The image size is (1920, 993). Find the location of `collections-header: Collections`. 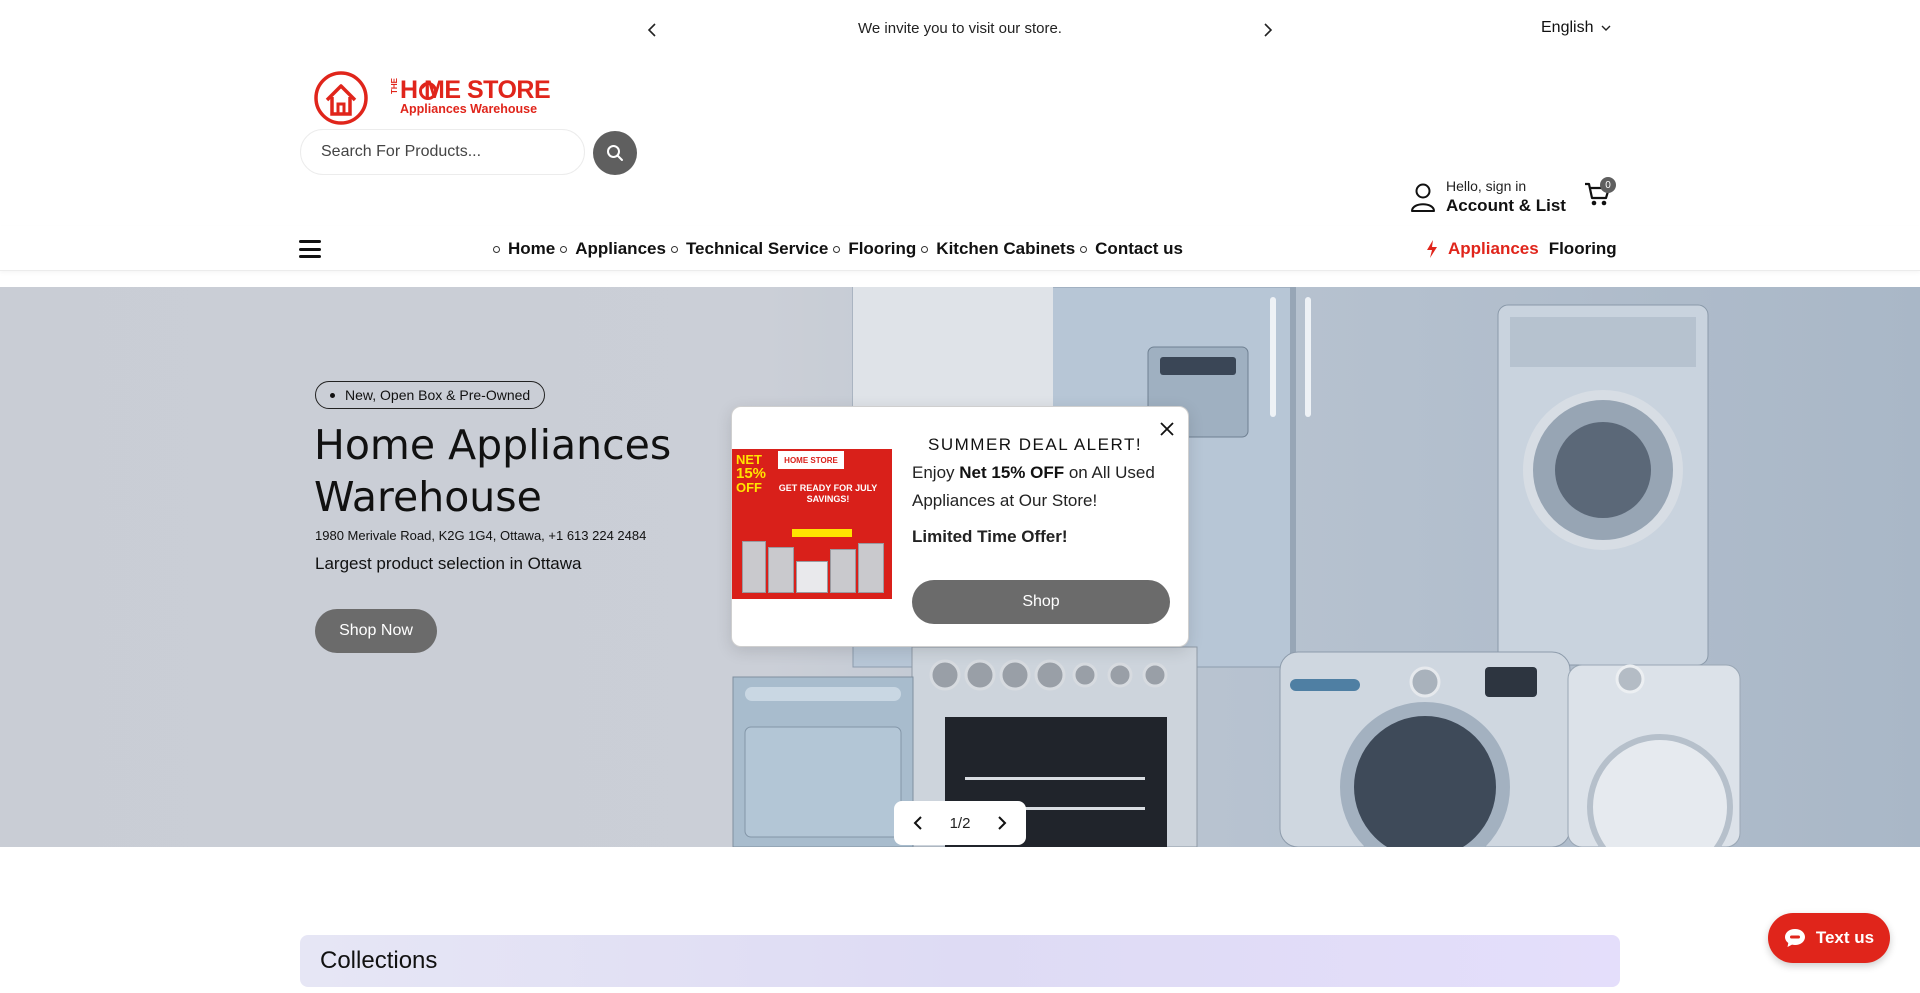

collections-header: Collections is located at coordinates (960, 961).